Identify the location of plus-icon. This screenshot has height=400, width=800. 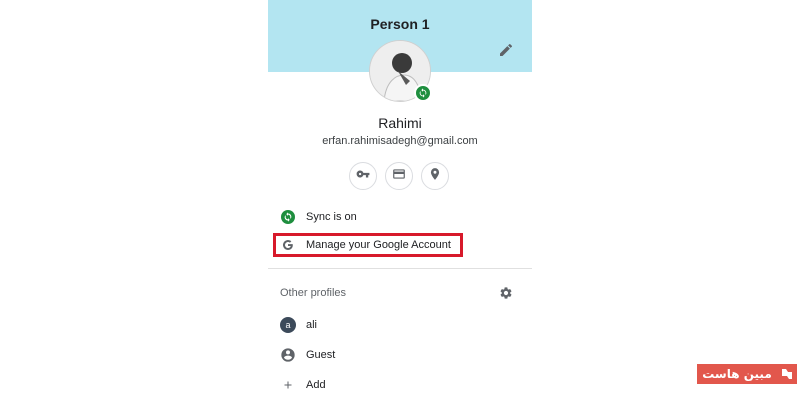
(288, 385).